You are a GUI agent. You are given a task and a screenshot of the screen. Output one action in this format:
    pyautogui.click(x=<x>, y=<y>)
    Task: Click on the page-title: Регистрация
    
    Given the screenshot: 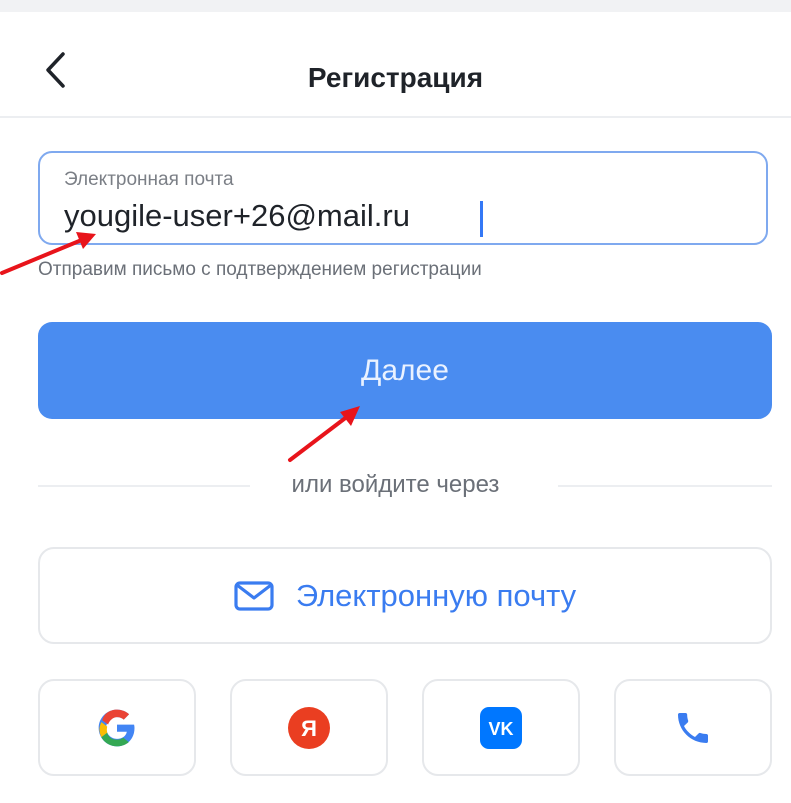 What is the action you would take?
    pyautogui.click(x=395, y=77)
    